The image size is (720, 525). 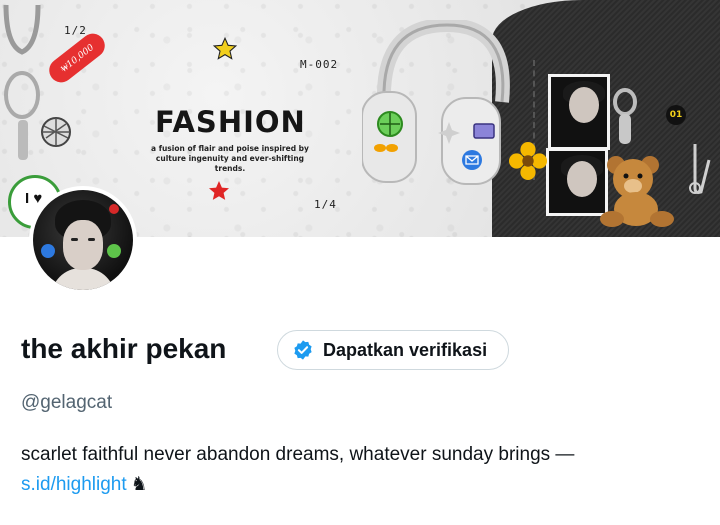 What do you see at coordinates (75, 30) in the screenshot?
I see `banner-page-label: 1/2` at bounding box center [75, 30].